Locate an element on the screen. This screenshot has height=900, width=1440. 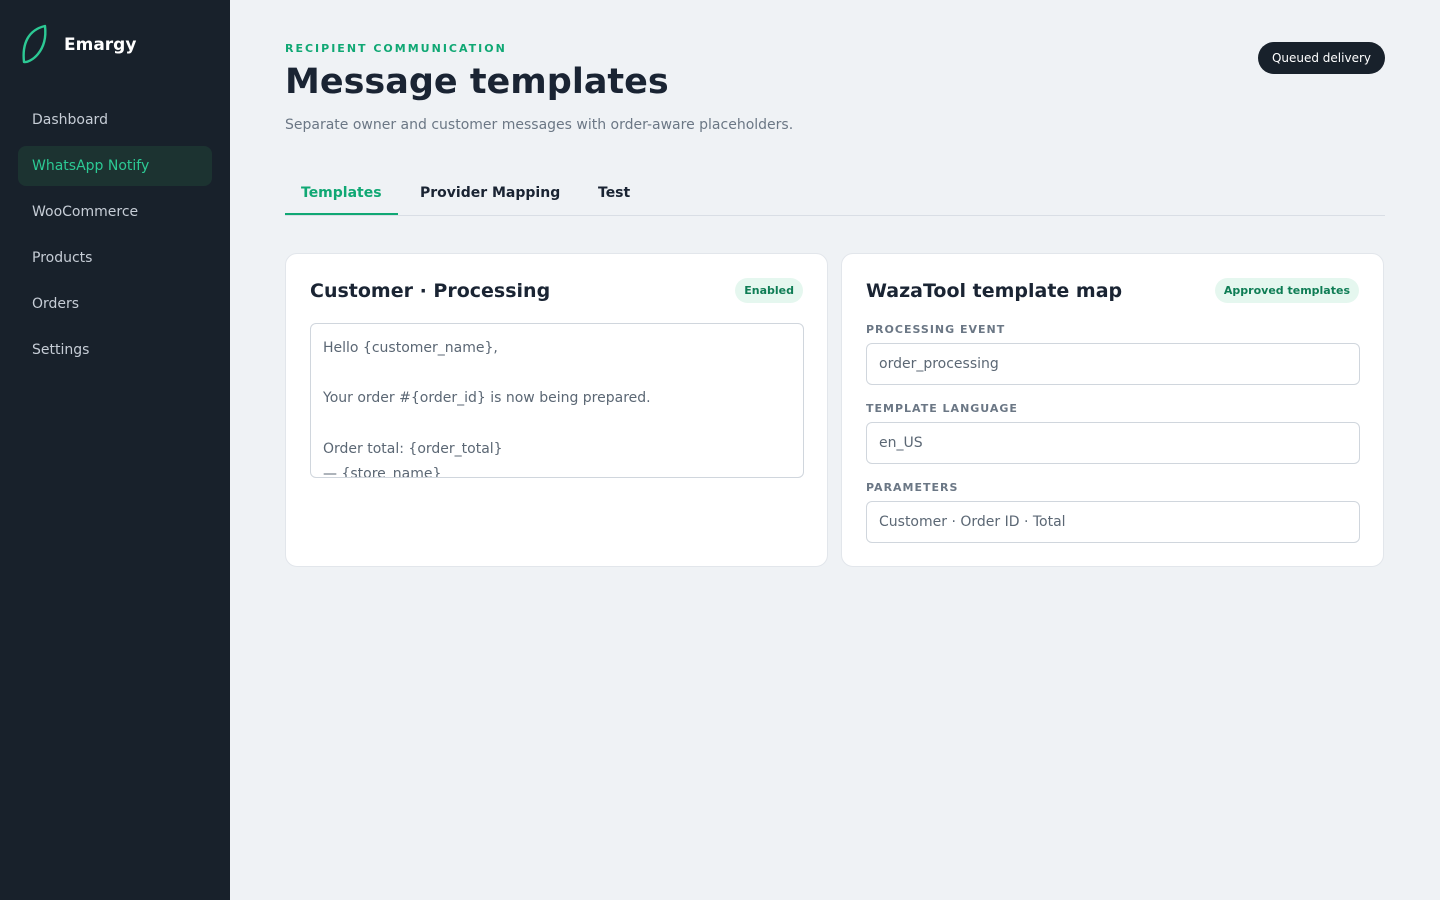
sidebar-item-woocommerce: WooCommerce is located at coordinates (115, 212).